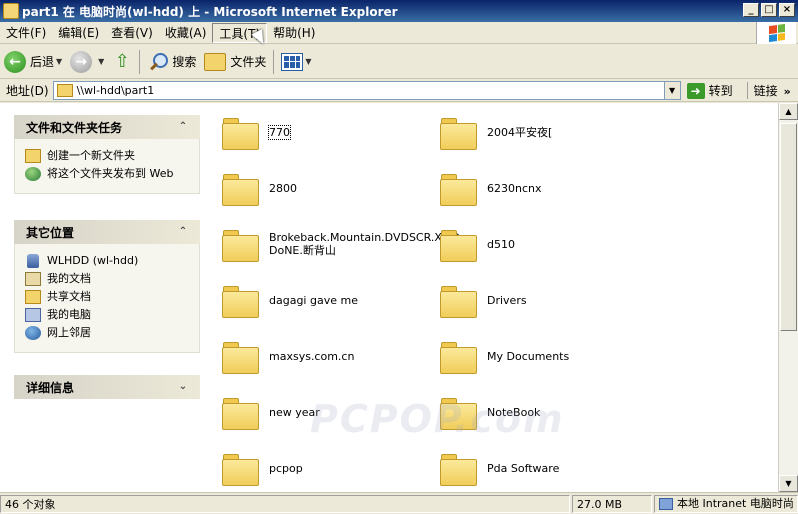  Describe the element at coordinates (107, 166) in the screenshot. I see `file-tasks-body: 创建一个新文件夹 将这个文件夹发布到 Web` at that location.